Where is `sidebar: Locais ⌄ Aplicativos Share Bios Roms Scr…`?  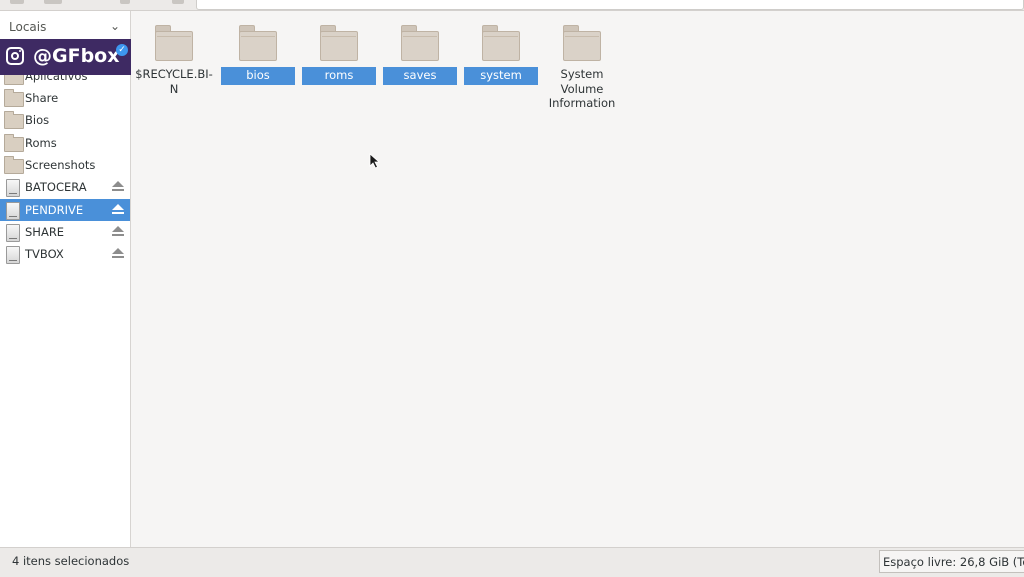
sidebar: Locais ⌄ Aplicativos Share Bios Roms Scr… is located at coordinates (65, 279).